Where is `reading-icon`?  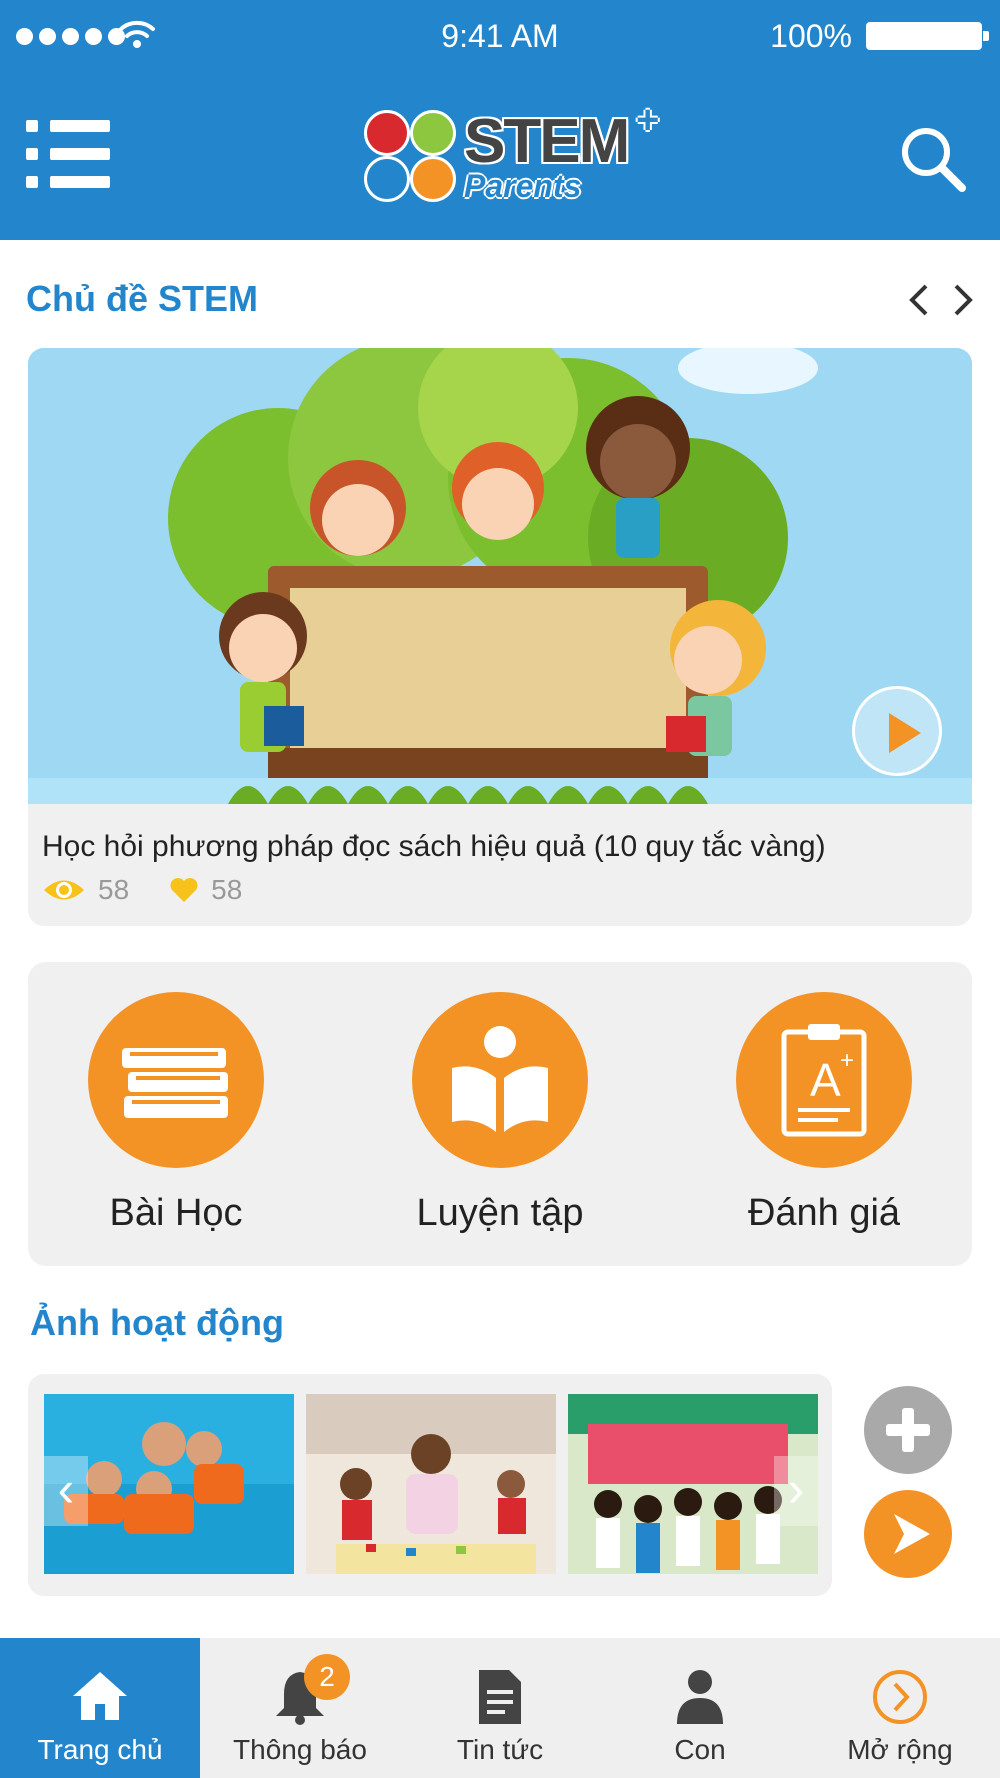
reading-icon is located at coordinates (500, 1080).